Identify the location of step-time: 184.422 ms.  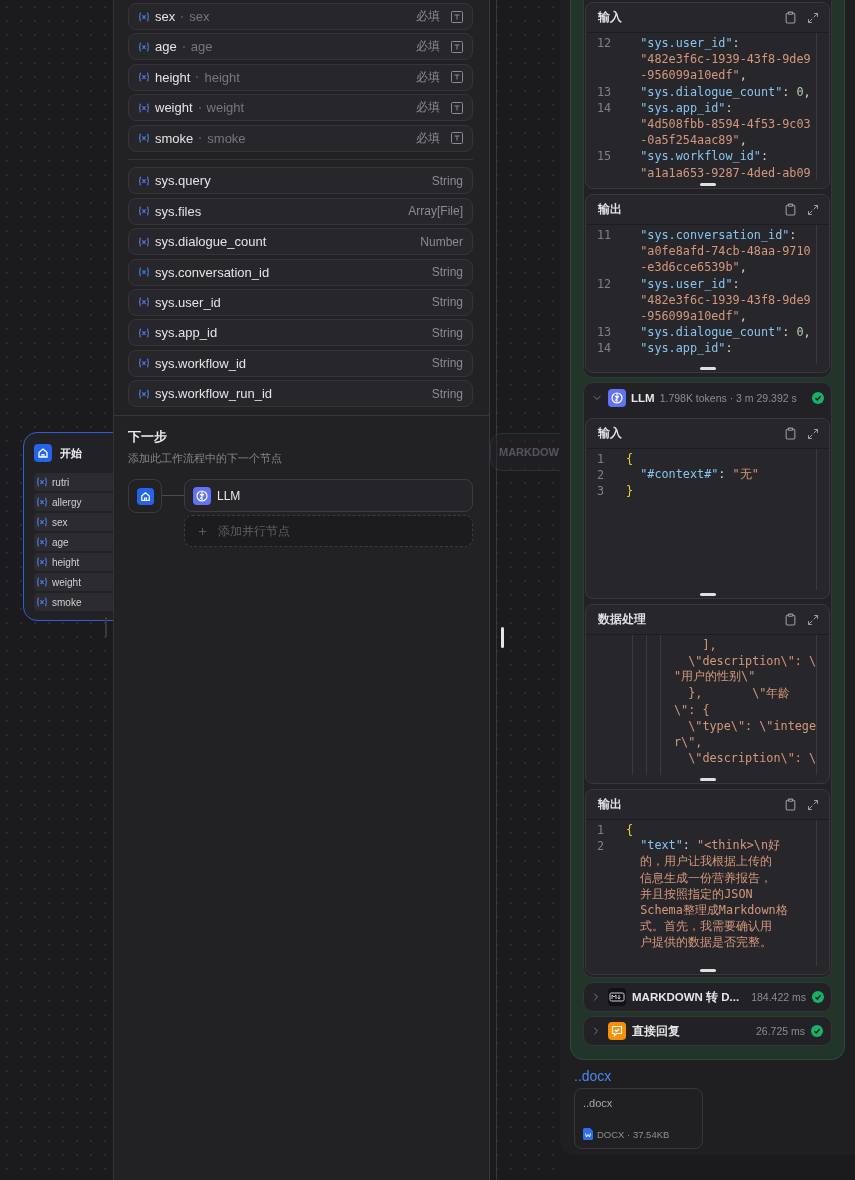
(779, 997).